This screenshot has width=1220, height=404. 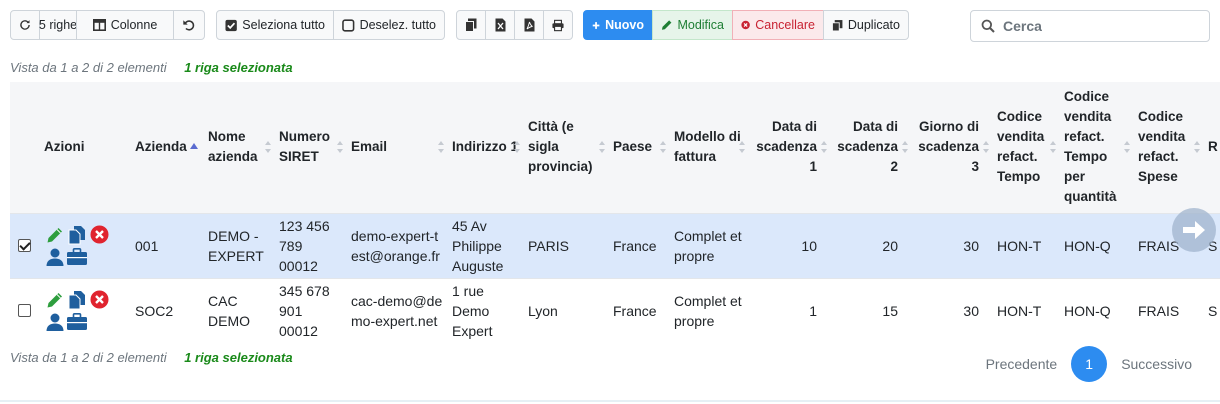 I want to click on reset-button, so click(x=189, y=25).